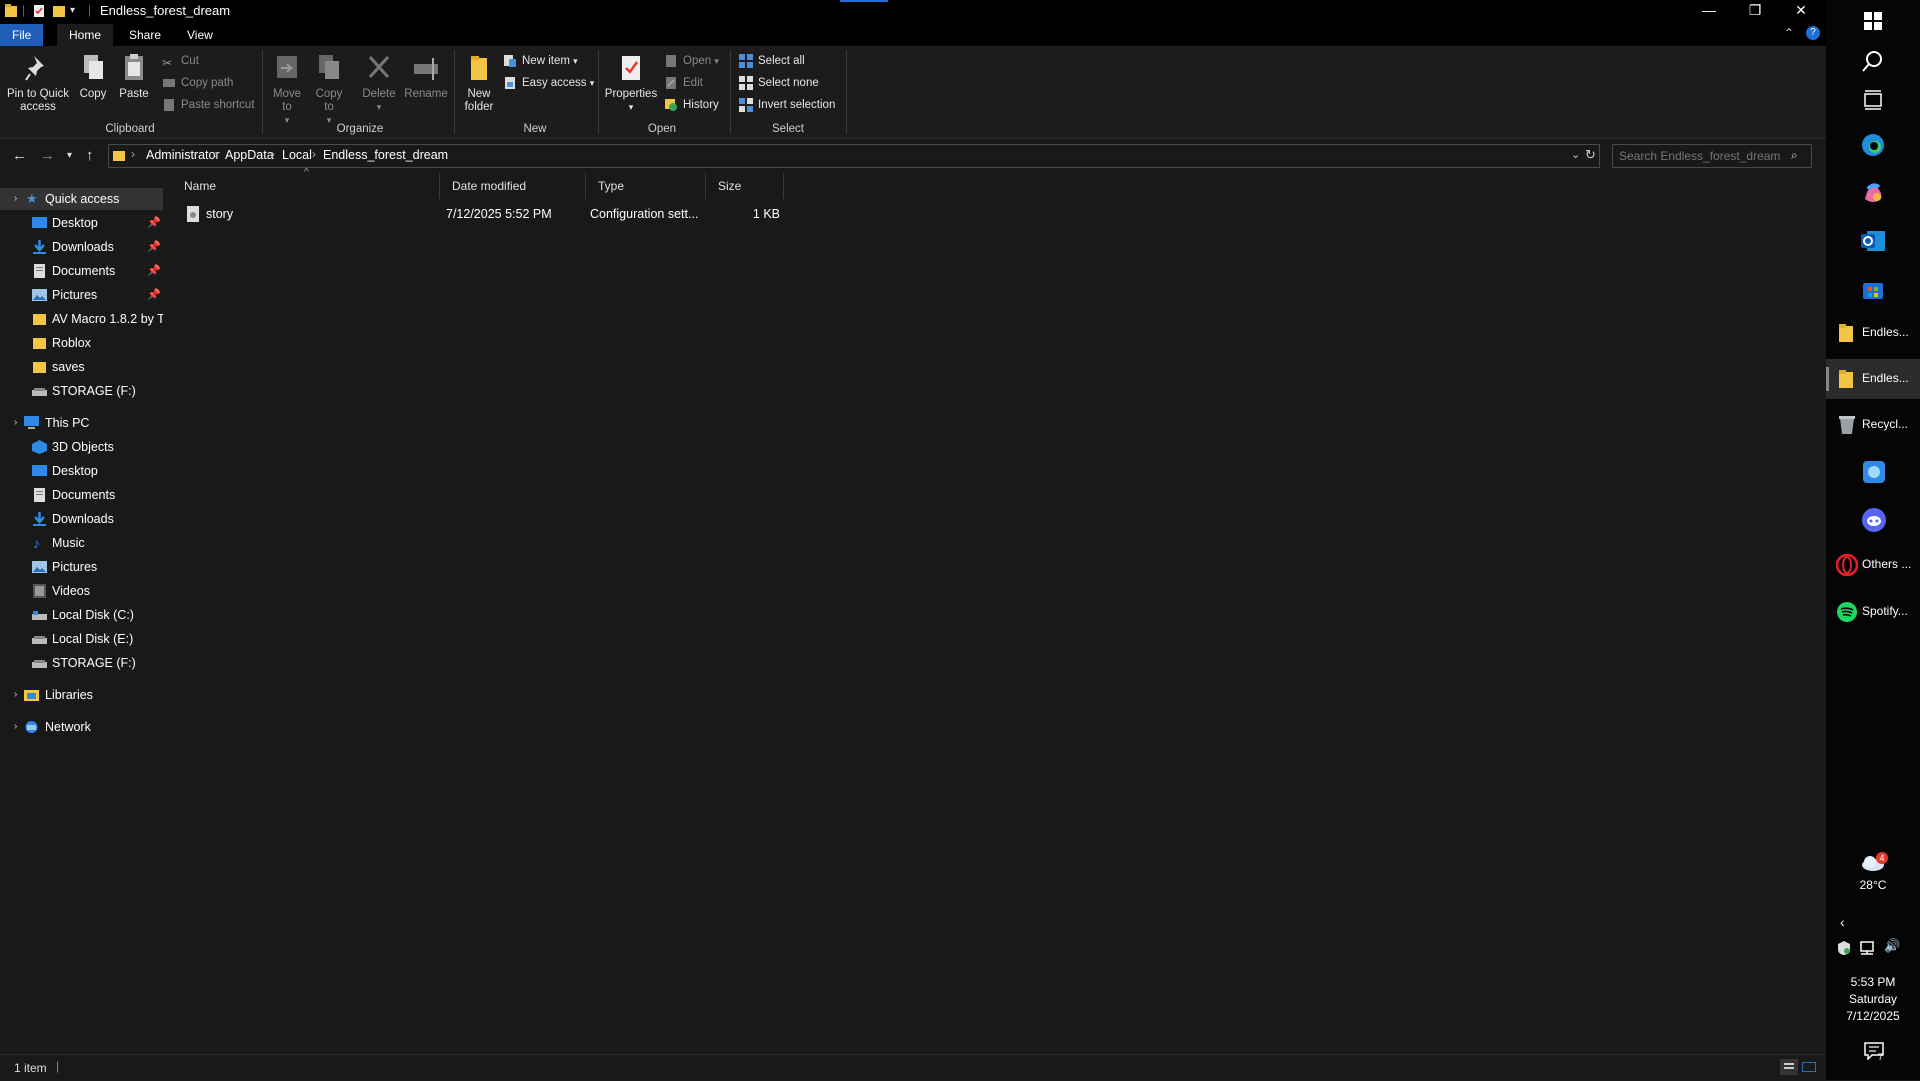  I want to click on collapse-ribbon-icon: ⌃, so click(1789, 33).